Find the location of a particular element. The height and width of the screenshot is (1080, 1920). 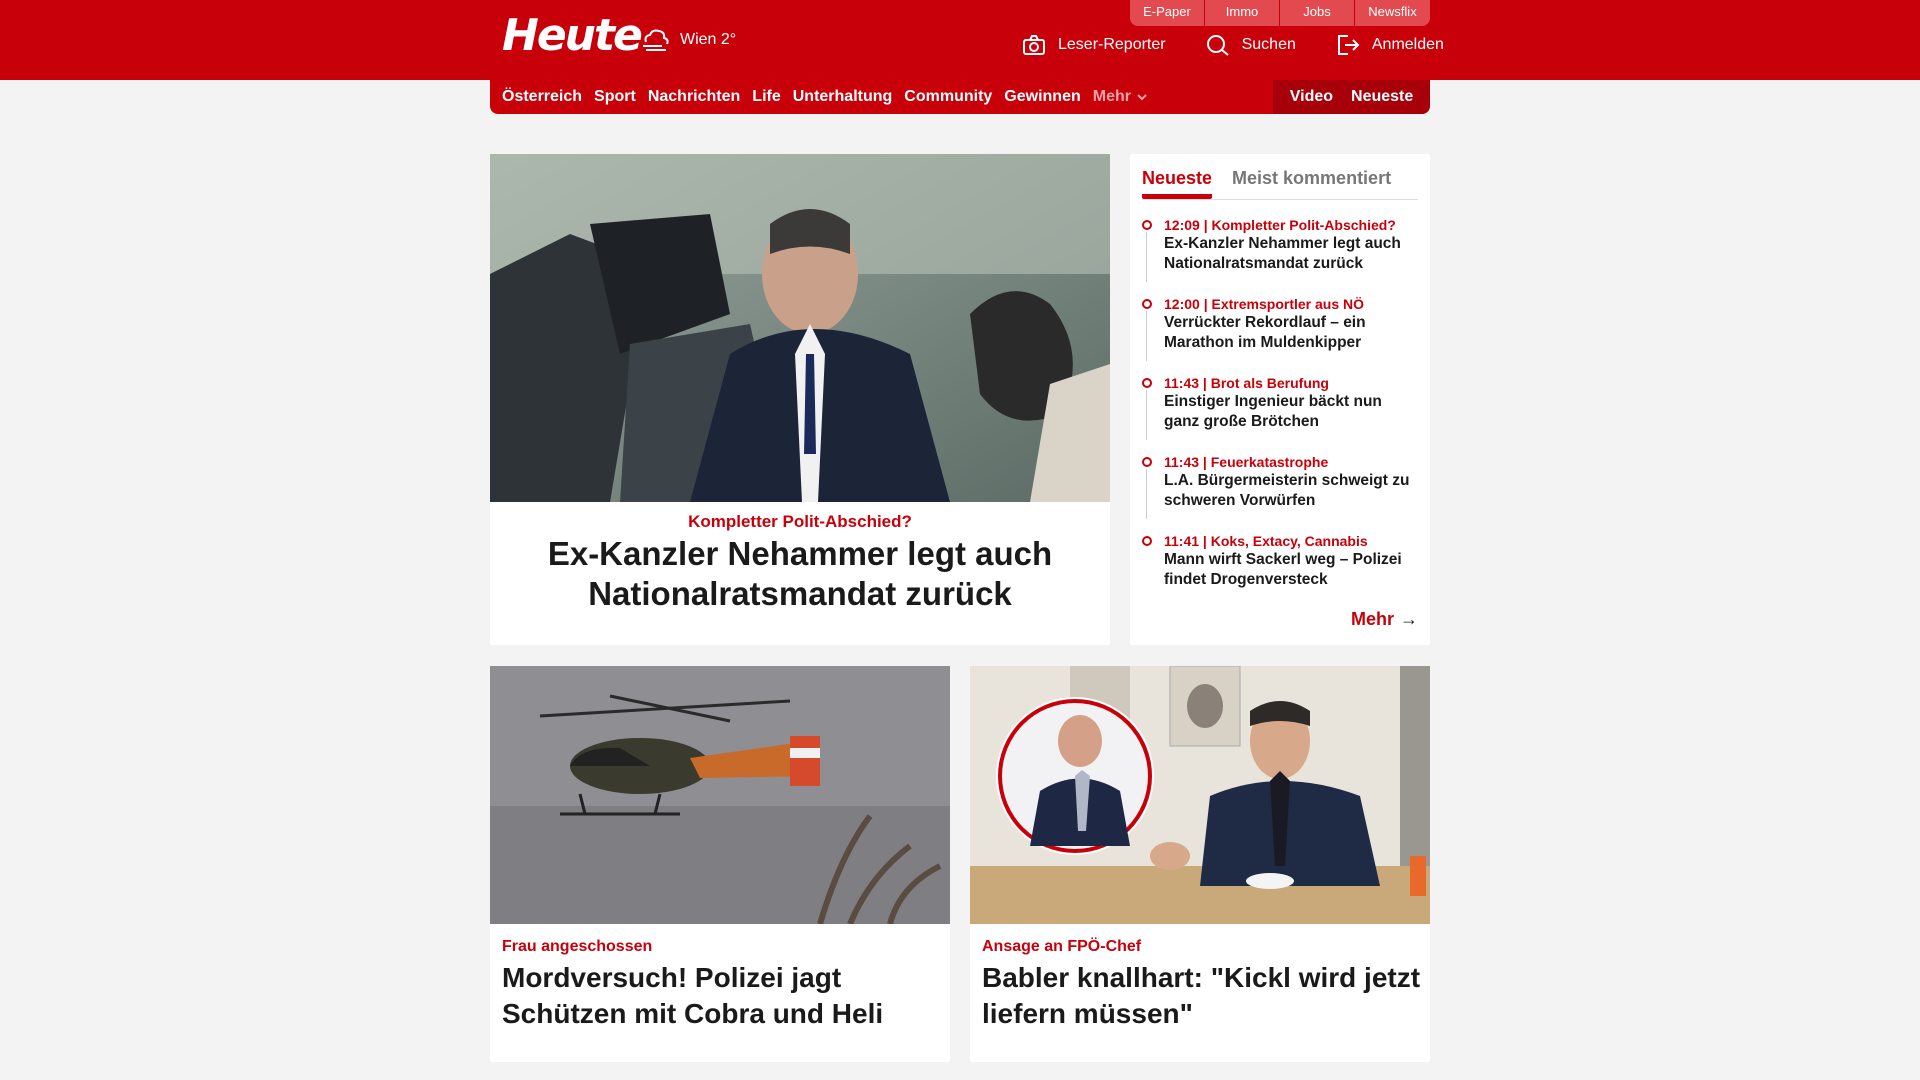

sidebar-tabs: Neueste Meist kommentiert is located at coordinates (1280, 181).